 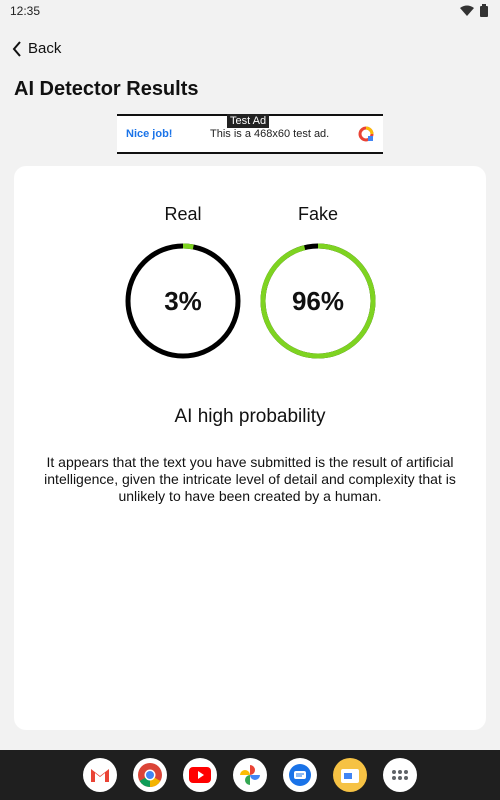 What do you see at coordinates (250, 12) in the screenshot?
I see `status-bar: 12:35` at bounding box center [250, 12].